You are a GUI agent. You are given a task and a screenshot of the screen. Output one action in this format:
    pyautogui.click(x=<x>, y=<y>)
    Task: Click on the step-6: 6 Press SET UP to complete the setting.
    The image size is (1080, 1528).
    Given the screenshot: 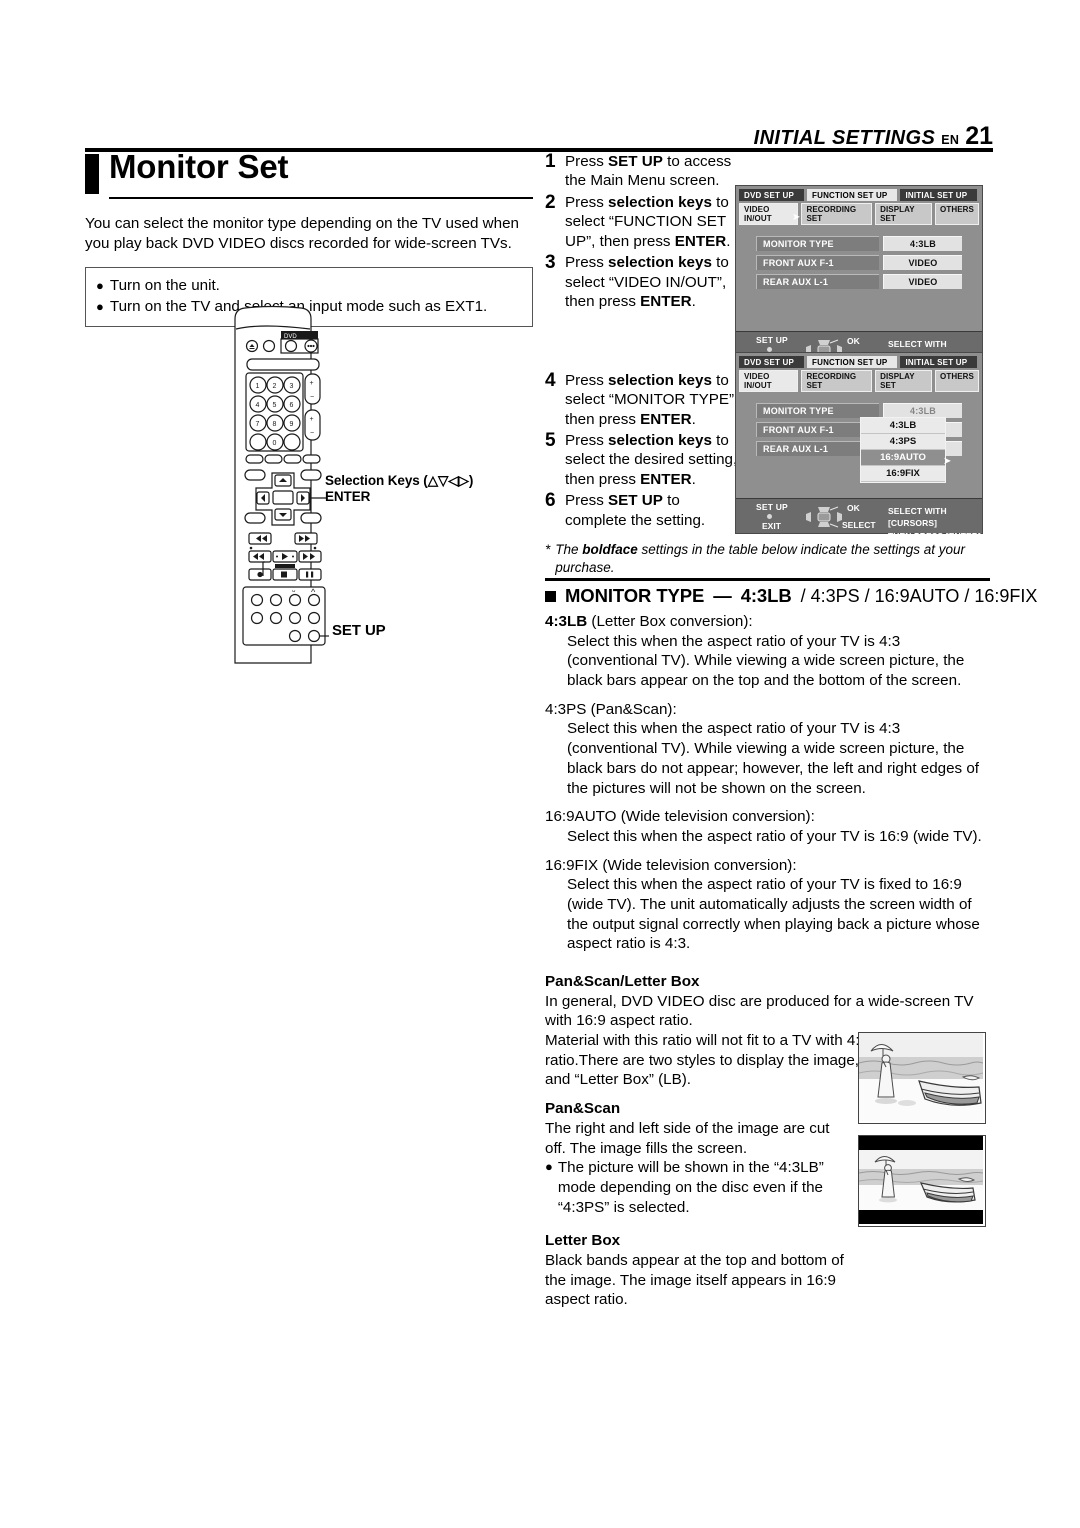 What is the action you would take?
    pyautogui.click(x=645, y=510)
    